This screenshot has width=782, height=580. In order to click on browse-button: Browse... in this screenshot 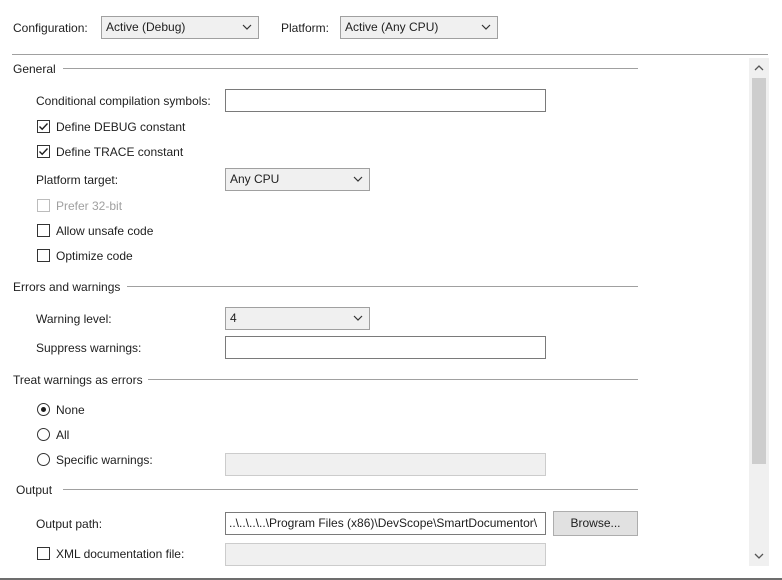, I will do `click(595, 523)`.